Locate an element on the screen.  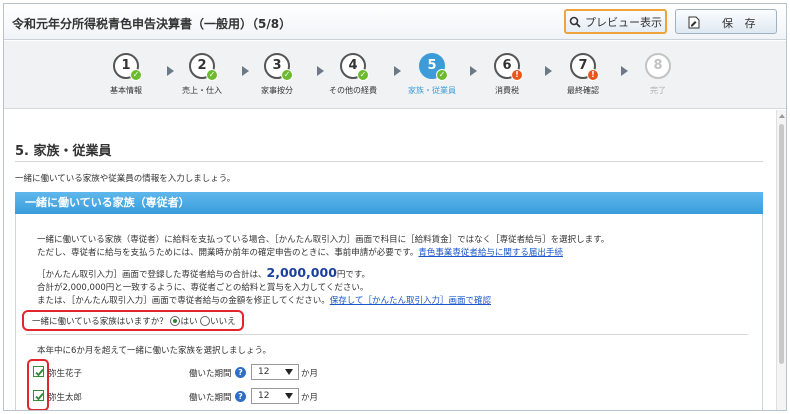
info-line-3: ［かんたん取引入力］画面で登録した専従者給与の合計は、2,000,000円です。 is located at coordinates (203, 272).